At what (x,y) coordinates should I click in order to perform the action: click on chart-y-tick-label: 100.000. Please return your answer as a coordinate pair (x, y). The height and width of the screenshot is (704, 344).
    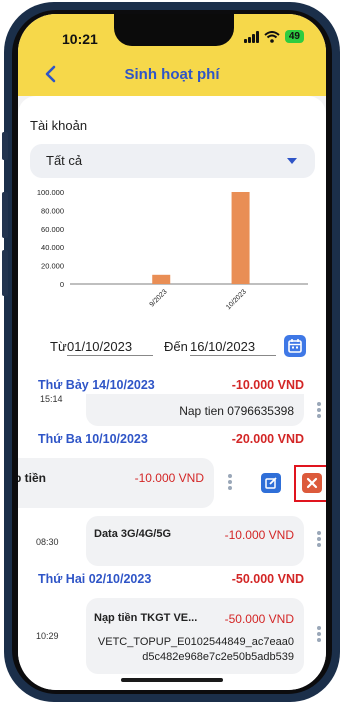
    Looking at the image, I should click on (50, 192).